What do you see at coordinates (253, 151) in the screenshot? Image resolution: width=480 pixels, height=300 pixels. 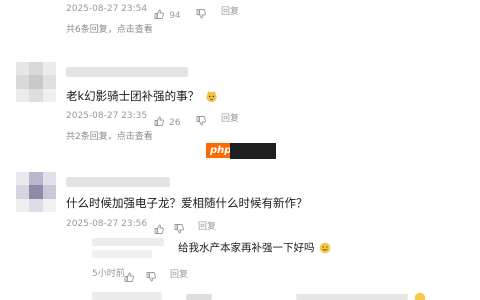 I see `watermark-redaction-bar` at bounding box center [253, 151].